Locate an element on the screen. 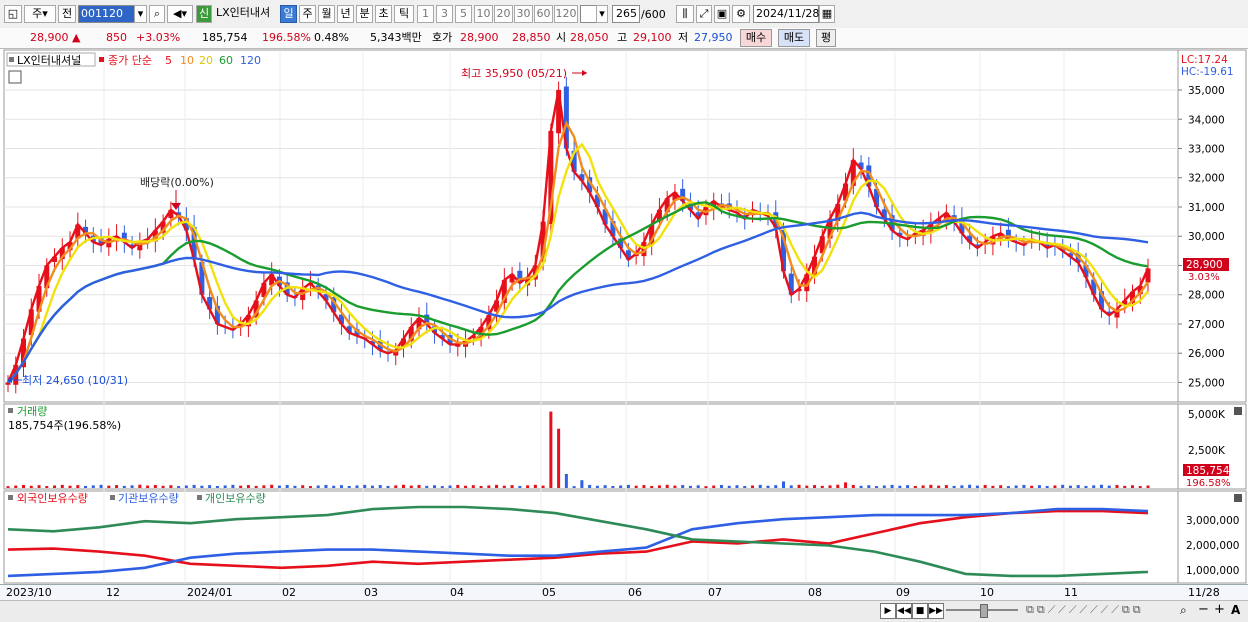  save-icon: ▣ is located at coordinates (722, 14).